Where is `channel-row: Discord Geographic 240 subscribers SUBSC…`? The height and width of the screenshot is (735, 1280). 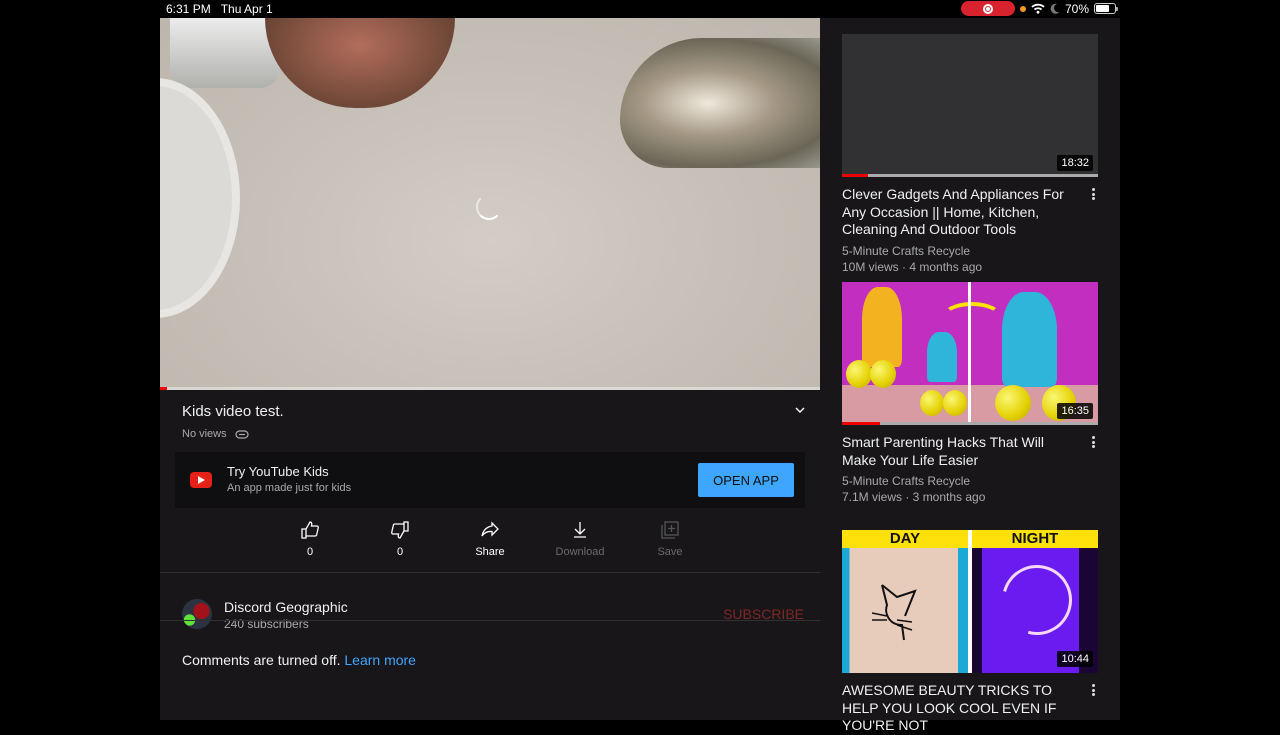 channel-row: Discord Geographic 240 subscribers SUBSC… is located at coordinates (490, 614).